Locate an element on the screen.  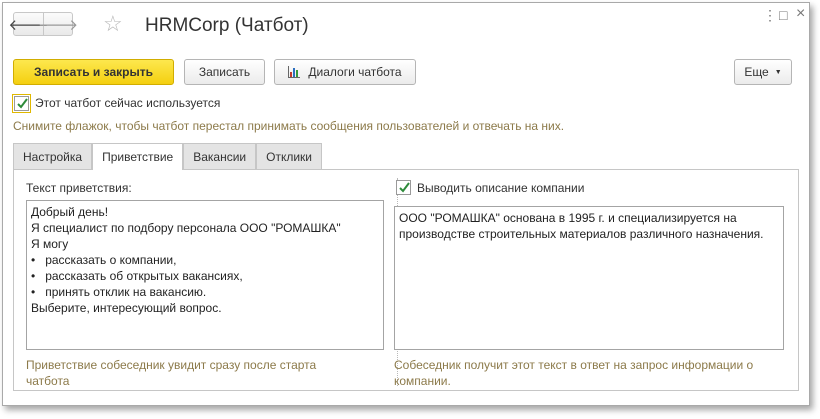
more-button: Еще ▼ is located at coordinates (763, 72).